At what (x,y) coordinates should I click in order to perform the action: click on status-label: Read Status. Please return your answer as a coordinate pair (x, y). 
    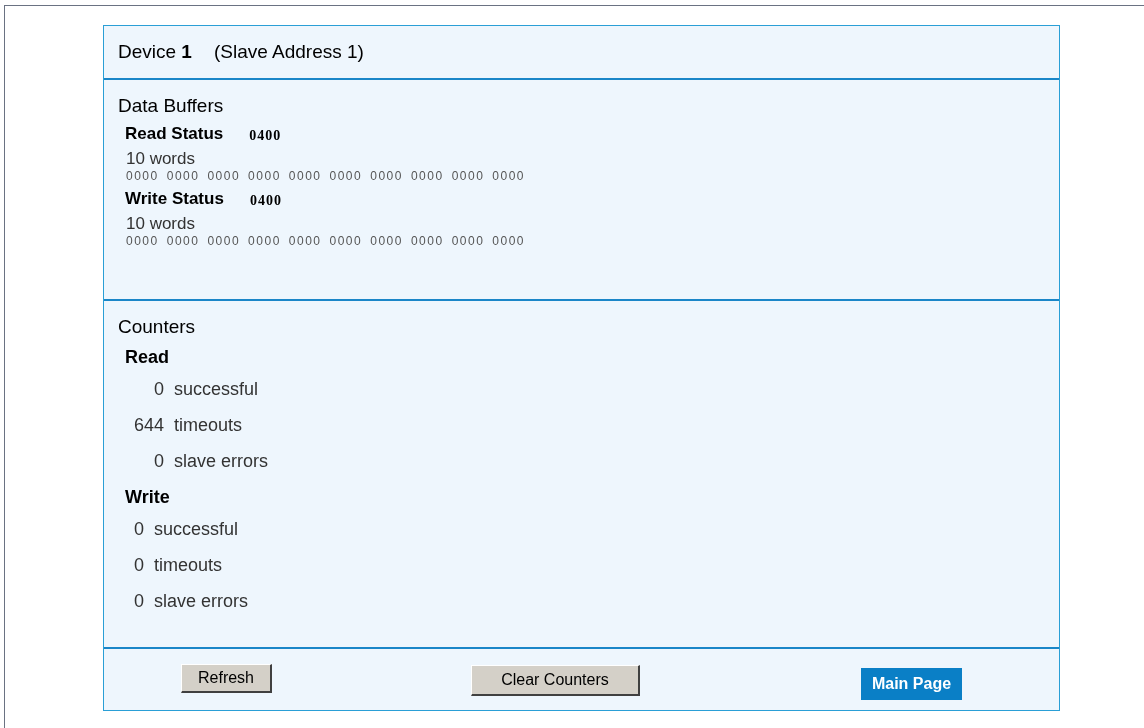
    Looking at the image, I should click on (174, 134).